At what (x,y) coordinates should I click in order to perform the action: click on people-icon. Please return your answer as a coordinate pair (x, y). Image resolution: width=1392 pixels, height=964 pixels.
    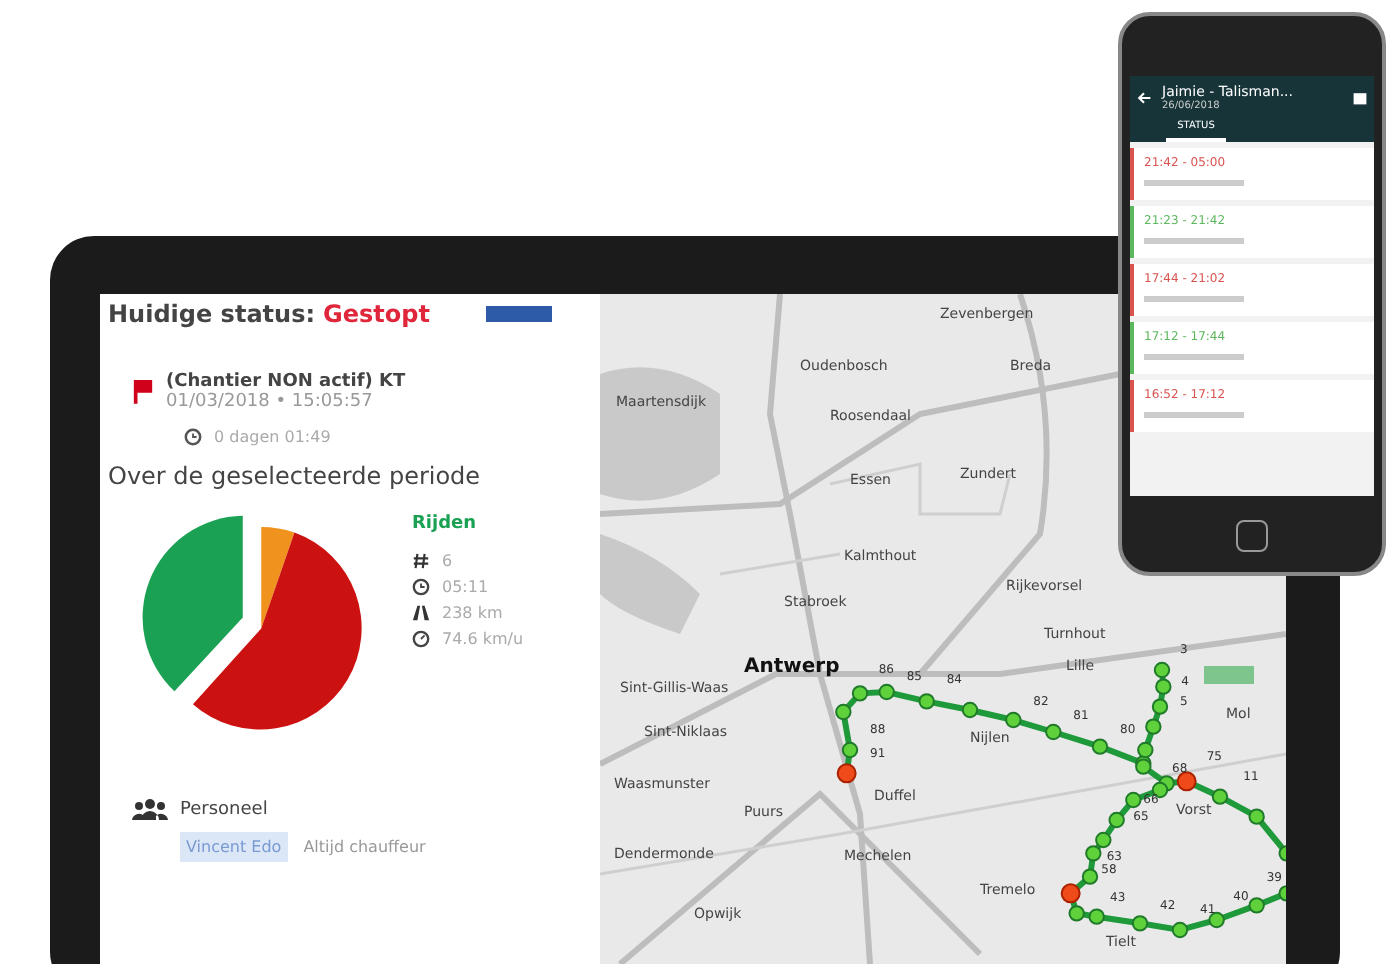
    Looking at the image, I should click on (150, 809).